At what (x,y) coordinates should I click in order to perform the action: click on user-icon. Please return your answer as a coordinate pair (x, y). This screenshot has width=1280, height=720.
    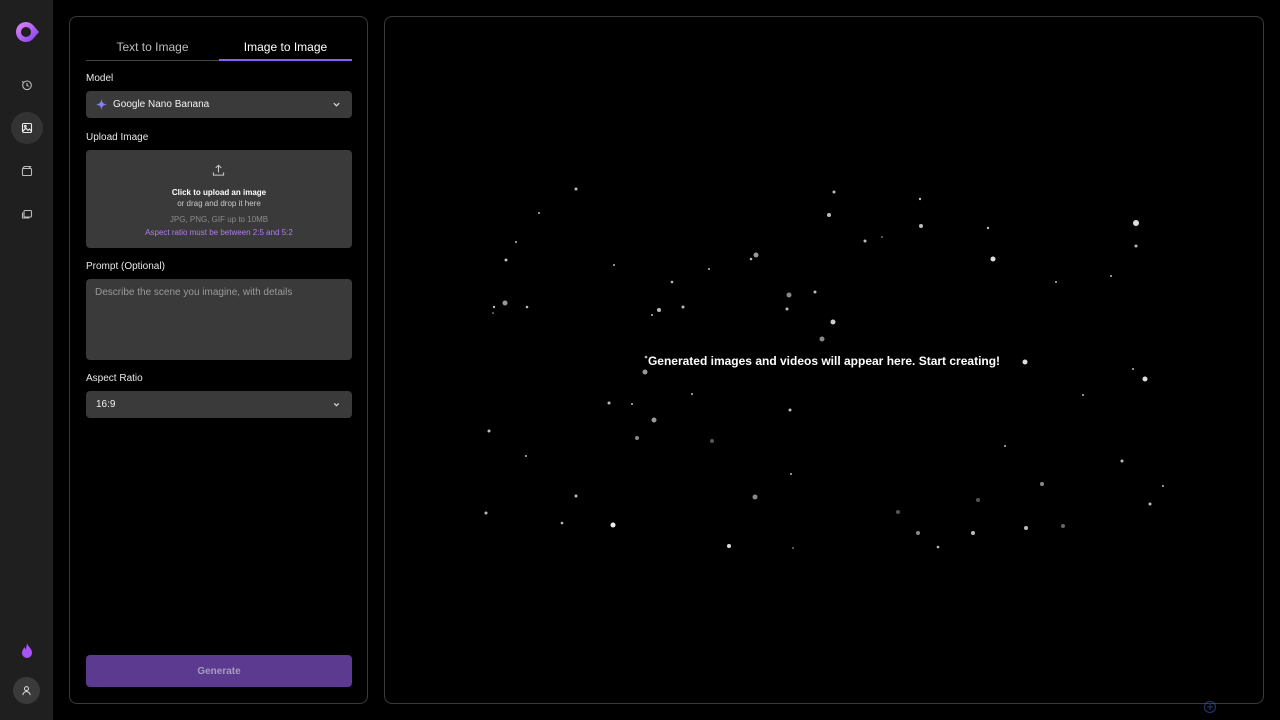
    Looking at the image, I should click on (26, 691).